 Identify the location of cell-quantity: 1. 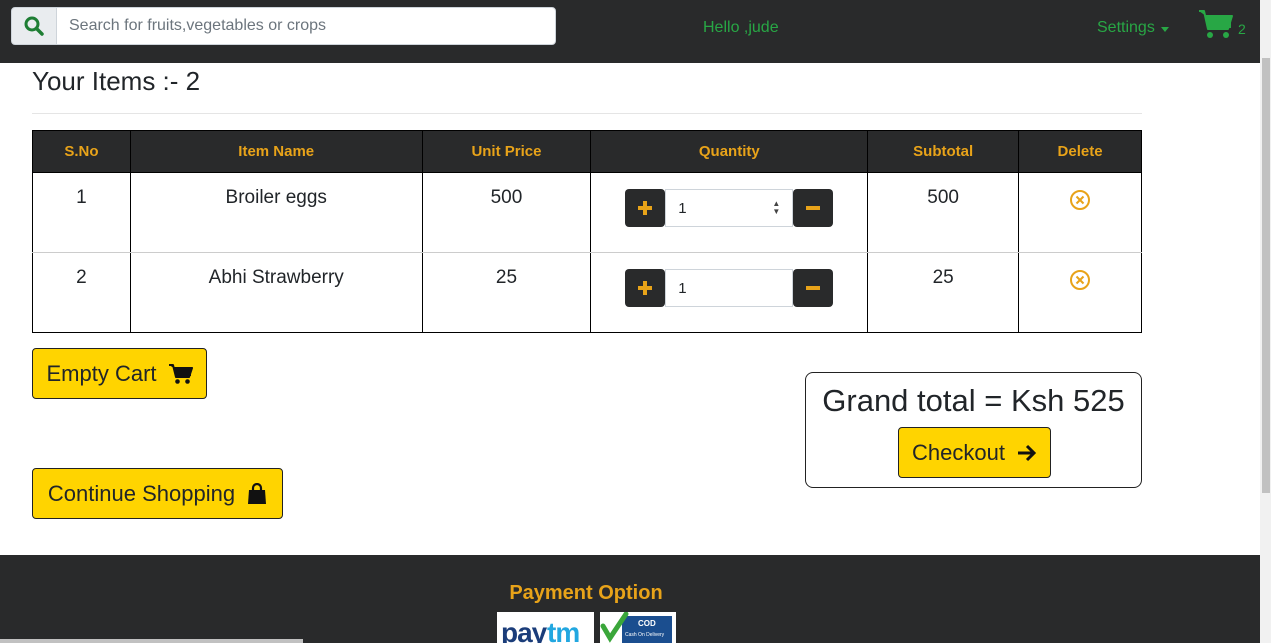
(729, 292).